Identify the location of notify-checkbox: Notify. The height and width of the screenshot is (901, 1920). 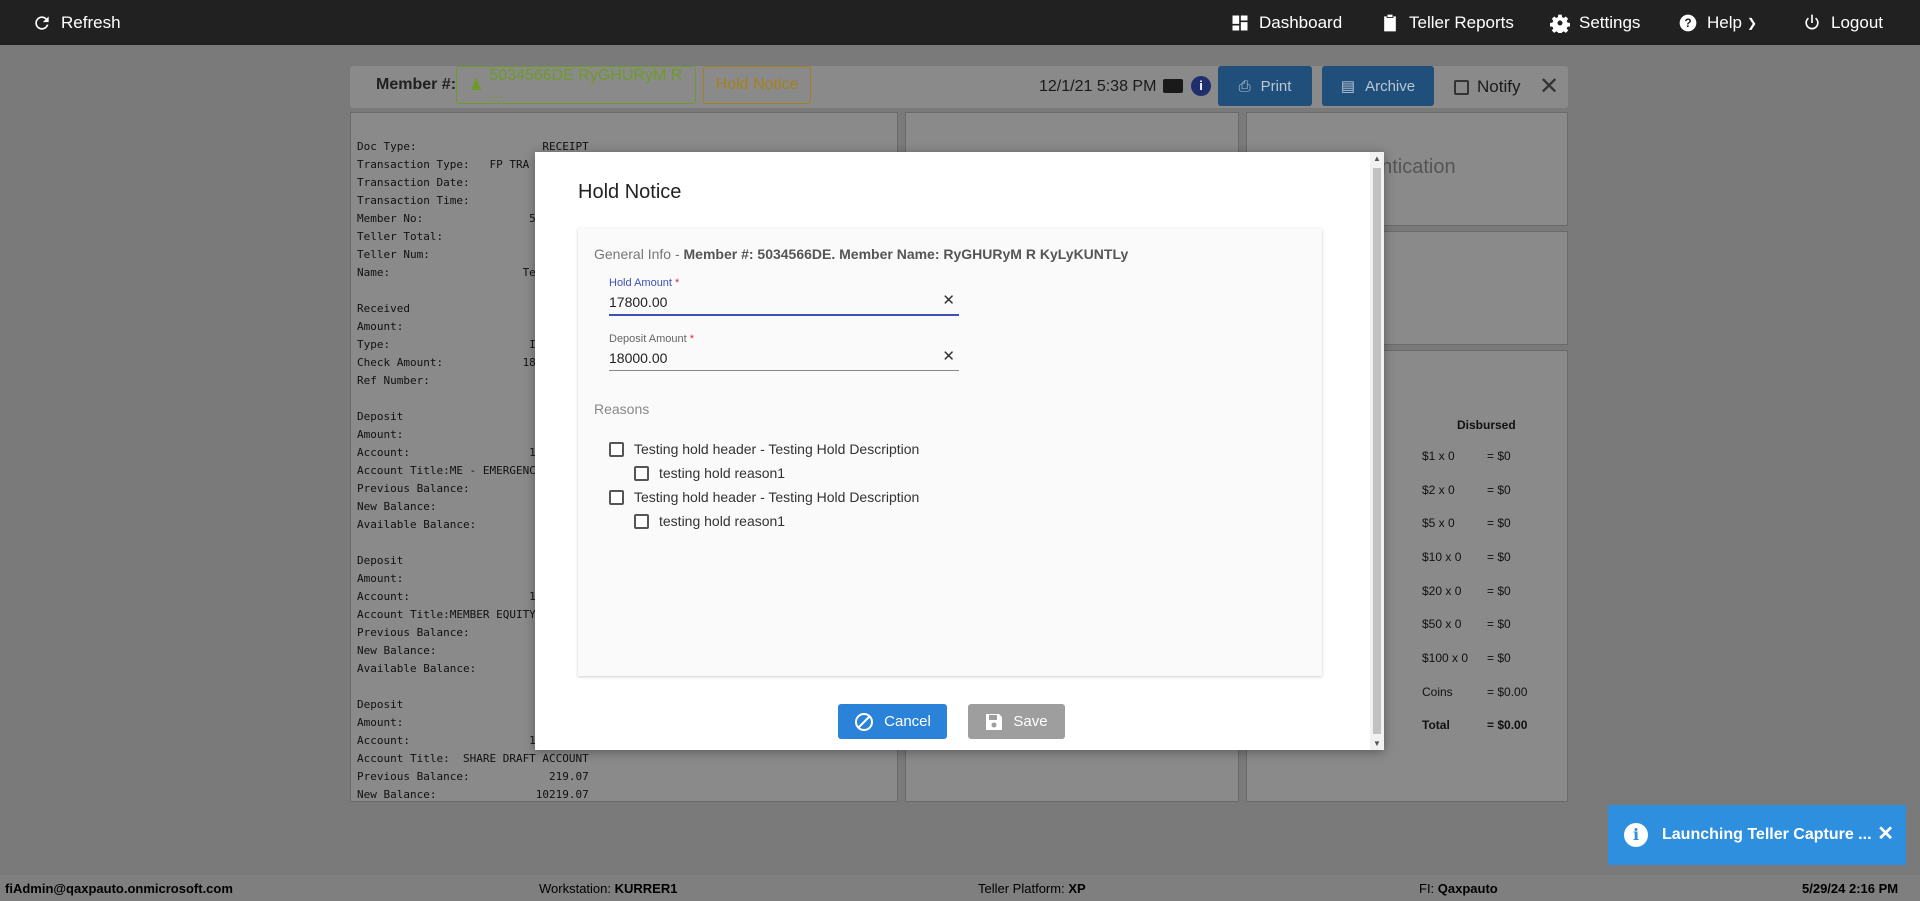
(1487, 87).